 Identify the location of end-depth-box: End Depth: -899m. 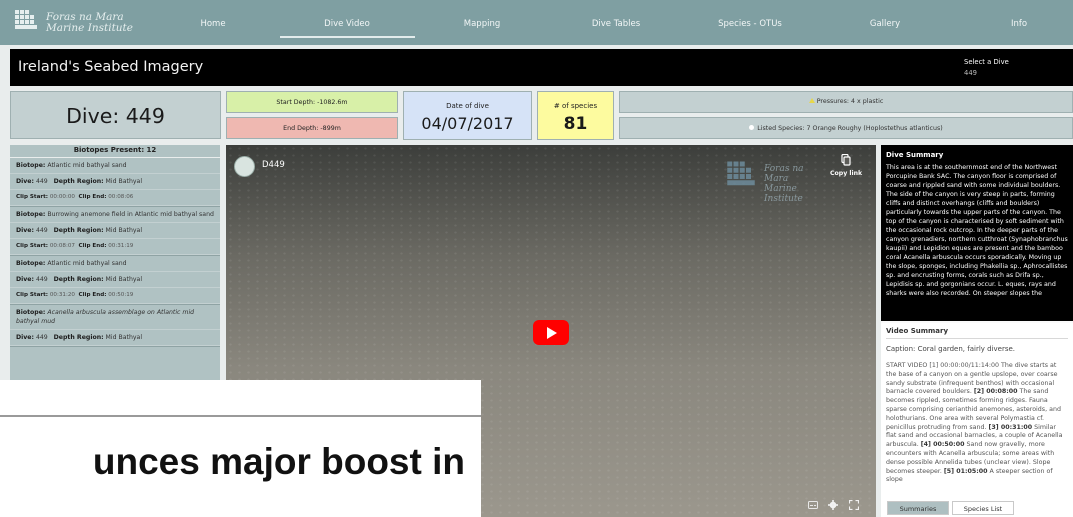
(312, 128).